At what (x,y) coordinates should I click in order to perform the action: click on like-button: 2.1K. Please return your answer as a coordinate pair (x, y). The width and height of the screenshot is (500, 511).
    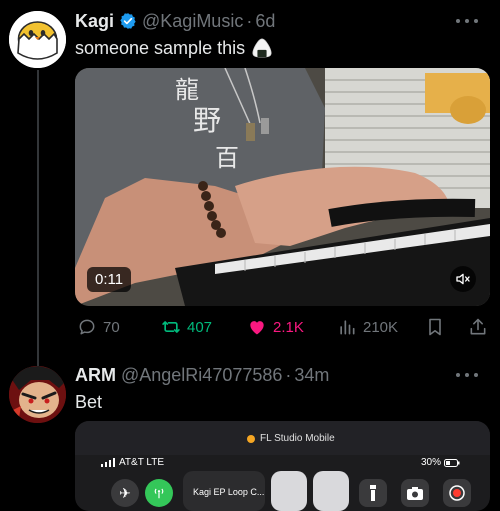
    Looking at the image, I should click on (275, 327).